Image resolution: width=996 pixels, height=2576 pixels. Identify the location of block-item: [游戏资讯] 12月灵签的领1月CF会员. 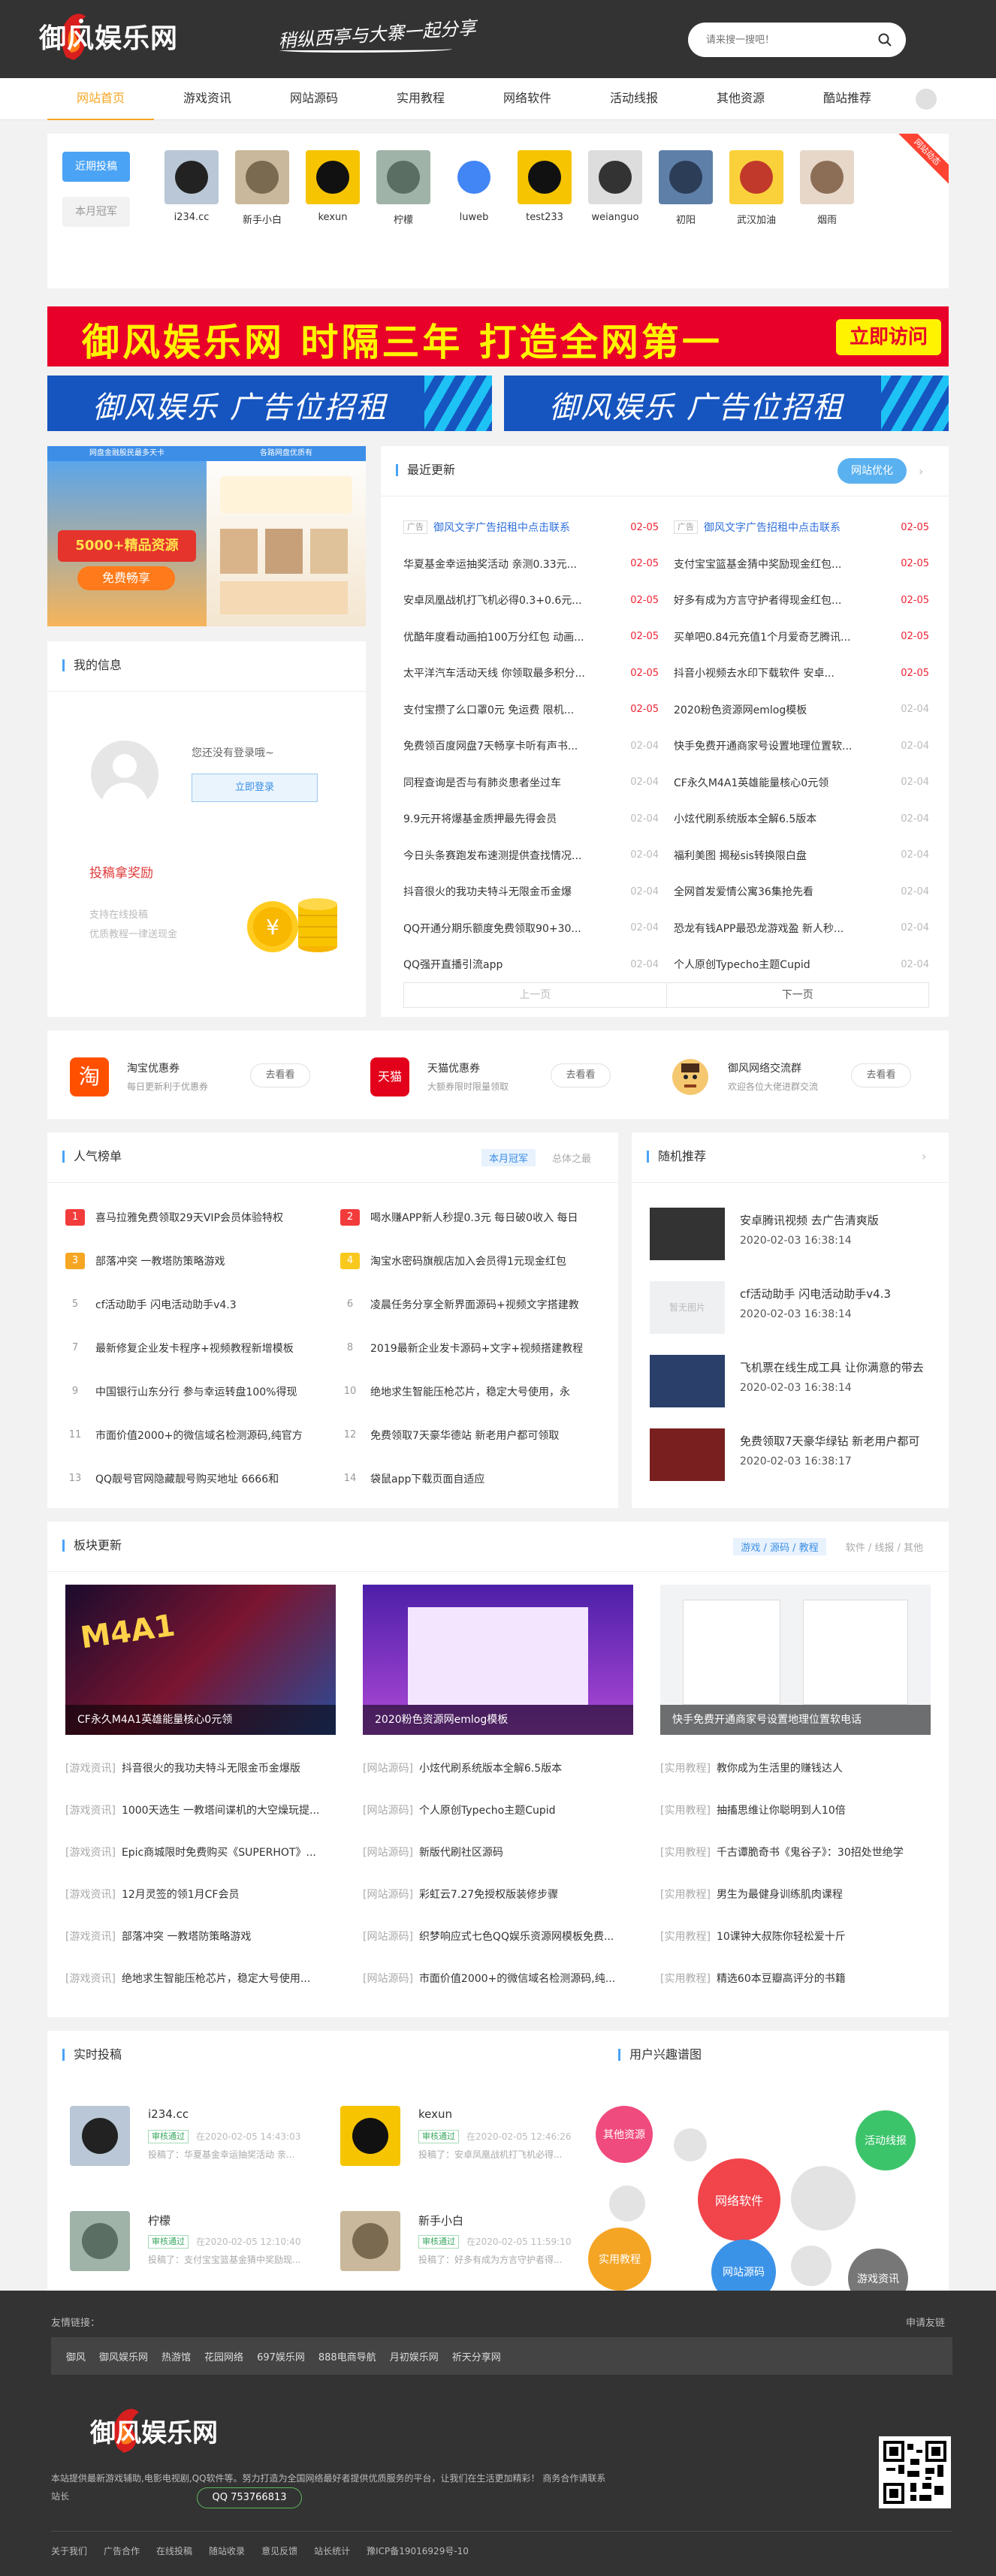
(200, 1894).